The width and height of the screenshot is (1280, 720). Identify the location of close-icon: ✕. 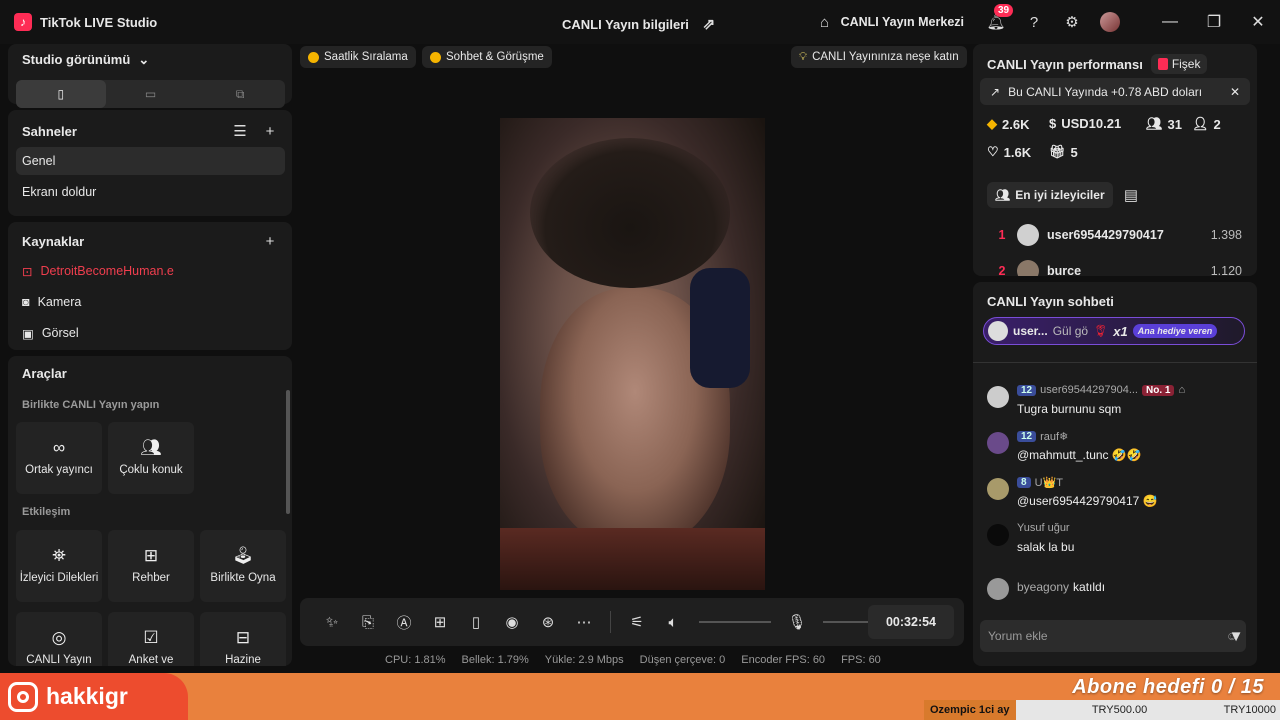
(1258, 22).